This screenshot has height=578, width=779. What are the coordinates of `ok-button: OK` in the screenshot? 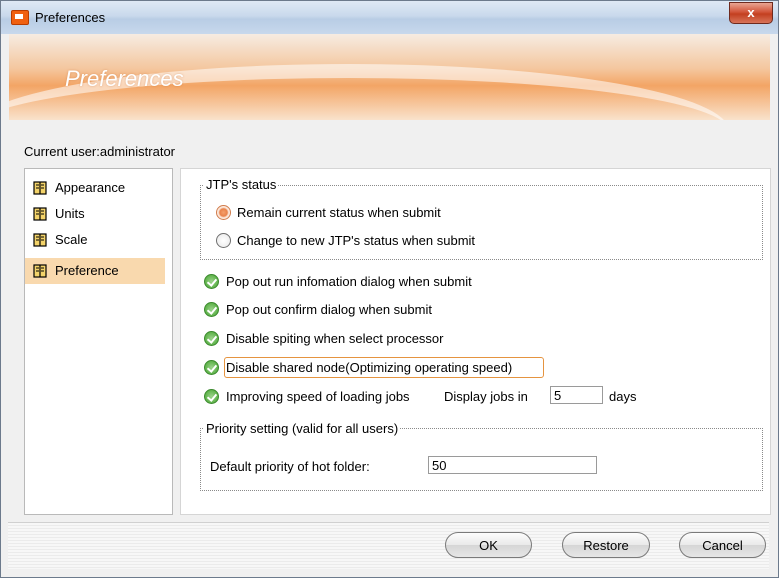 It's located at (488, 545).